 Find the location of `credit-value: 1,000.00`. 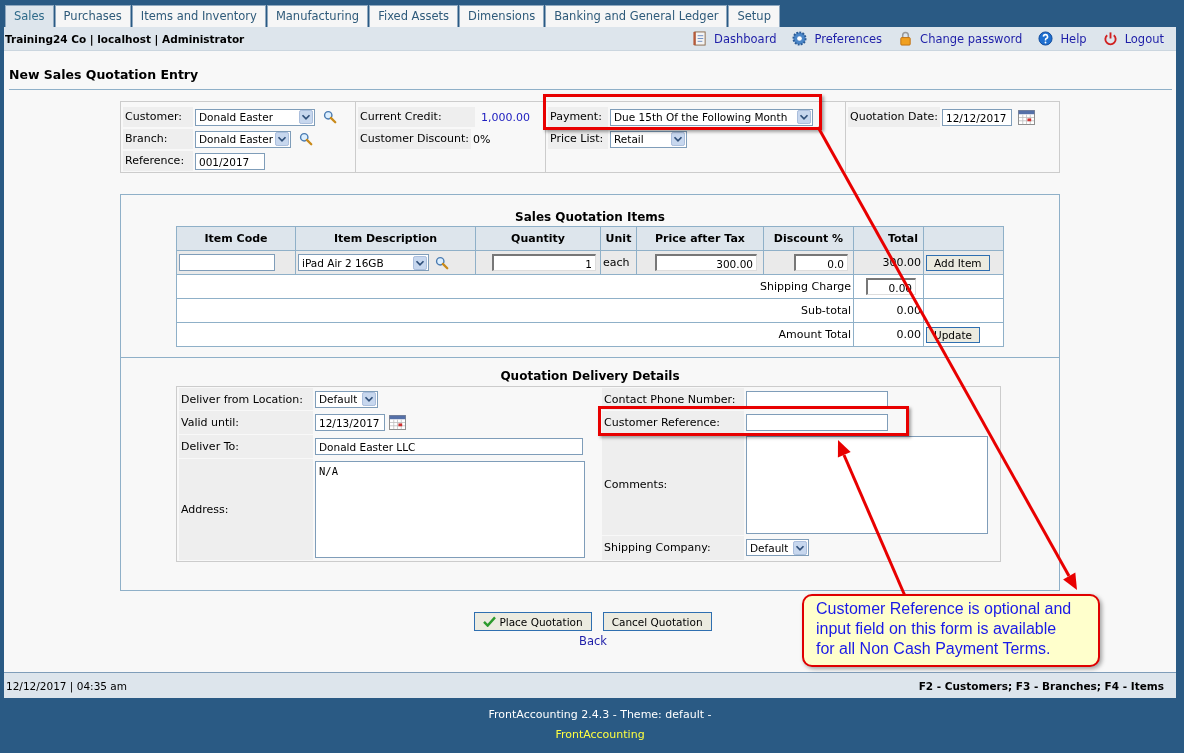

credit-value: 1,000.00 is located at coordinates (505, 117).